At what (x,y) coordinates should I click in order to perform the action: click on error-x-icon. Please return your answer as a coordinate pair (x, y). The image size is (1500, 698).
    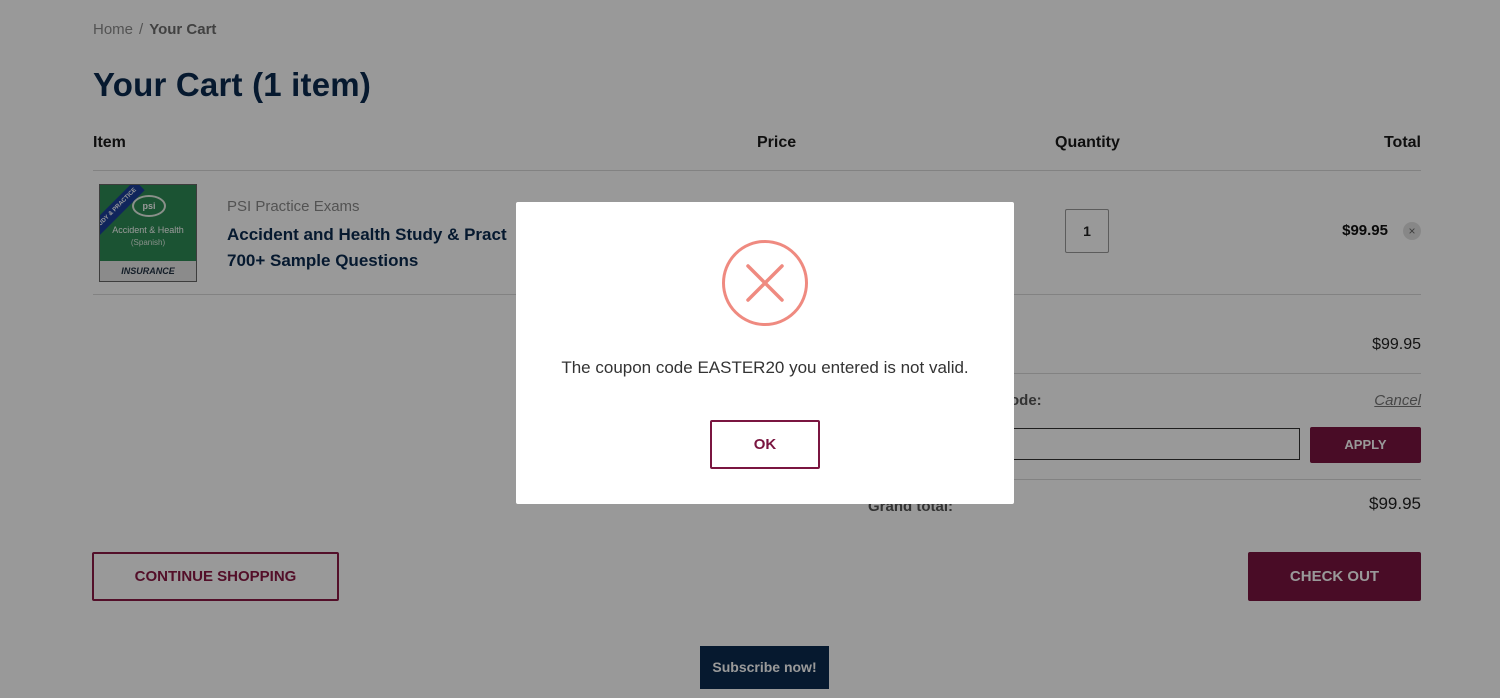
    Looking at the image, I should click on (765, 283).